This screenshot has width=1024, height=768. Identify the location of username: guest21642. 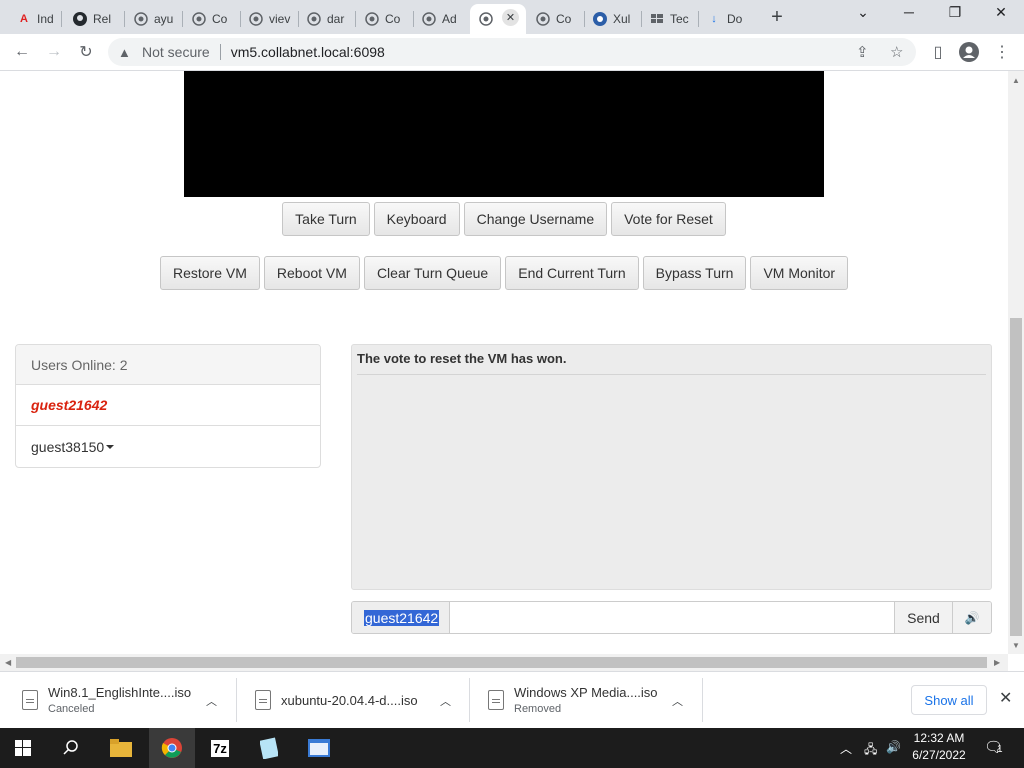
(69, 405).